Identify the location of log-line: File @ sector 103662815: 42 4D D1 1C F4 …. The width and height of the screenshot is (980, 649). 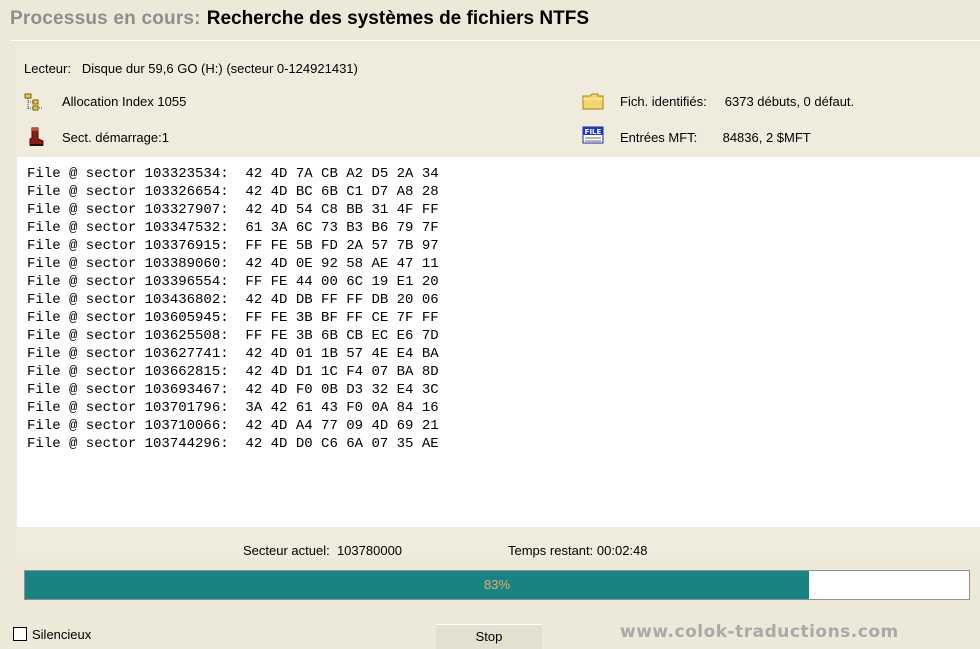
(233, 372).